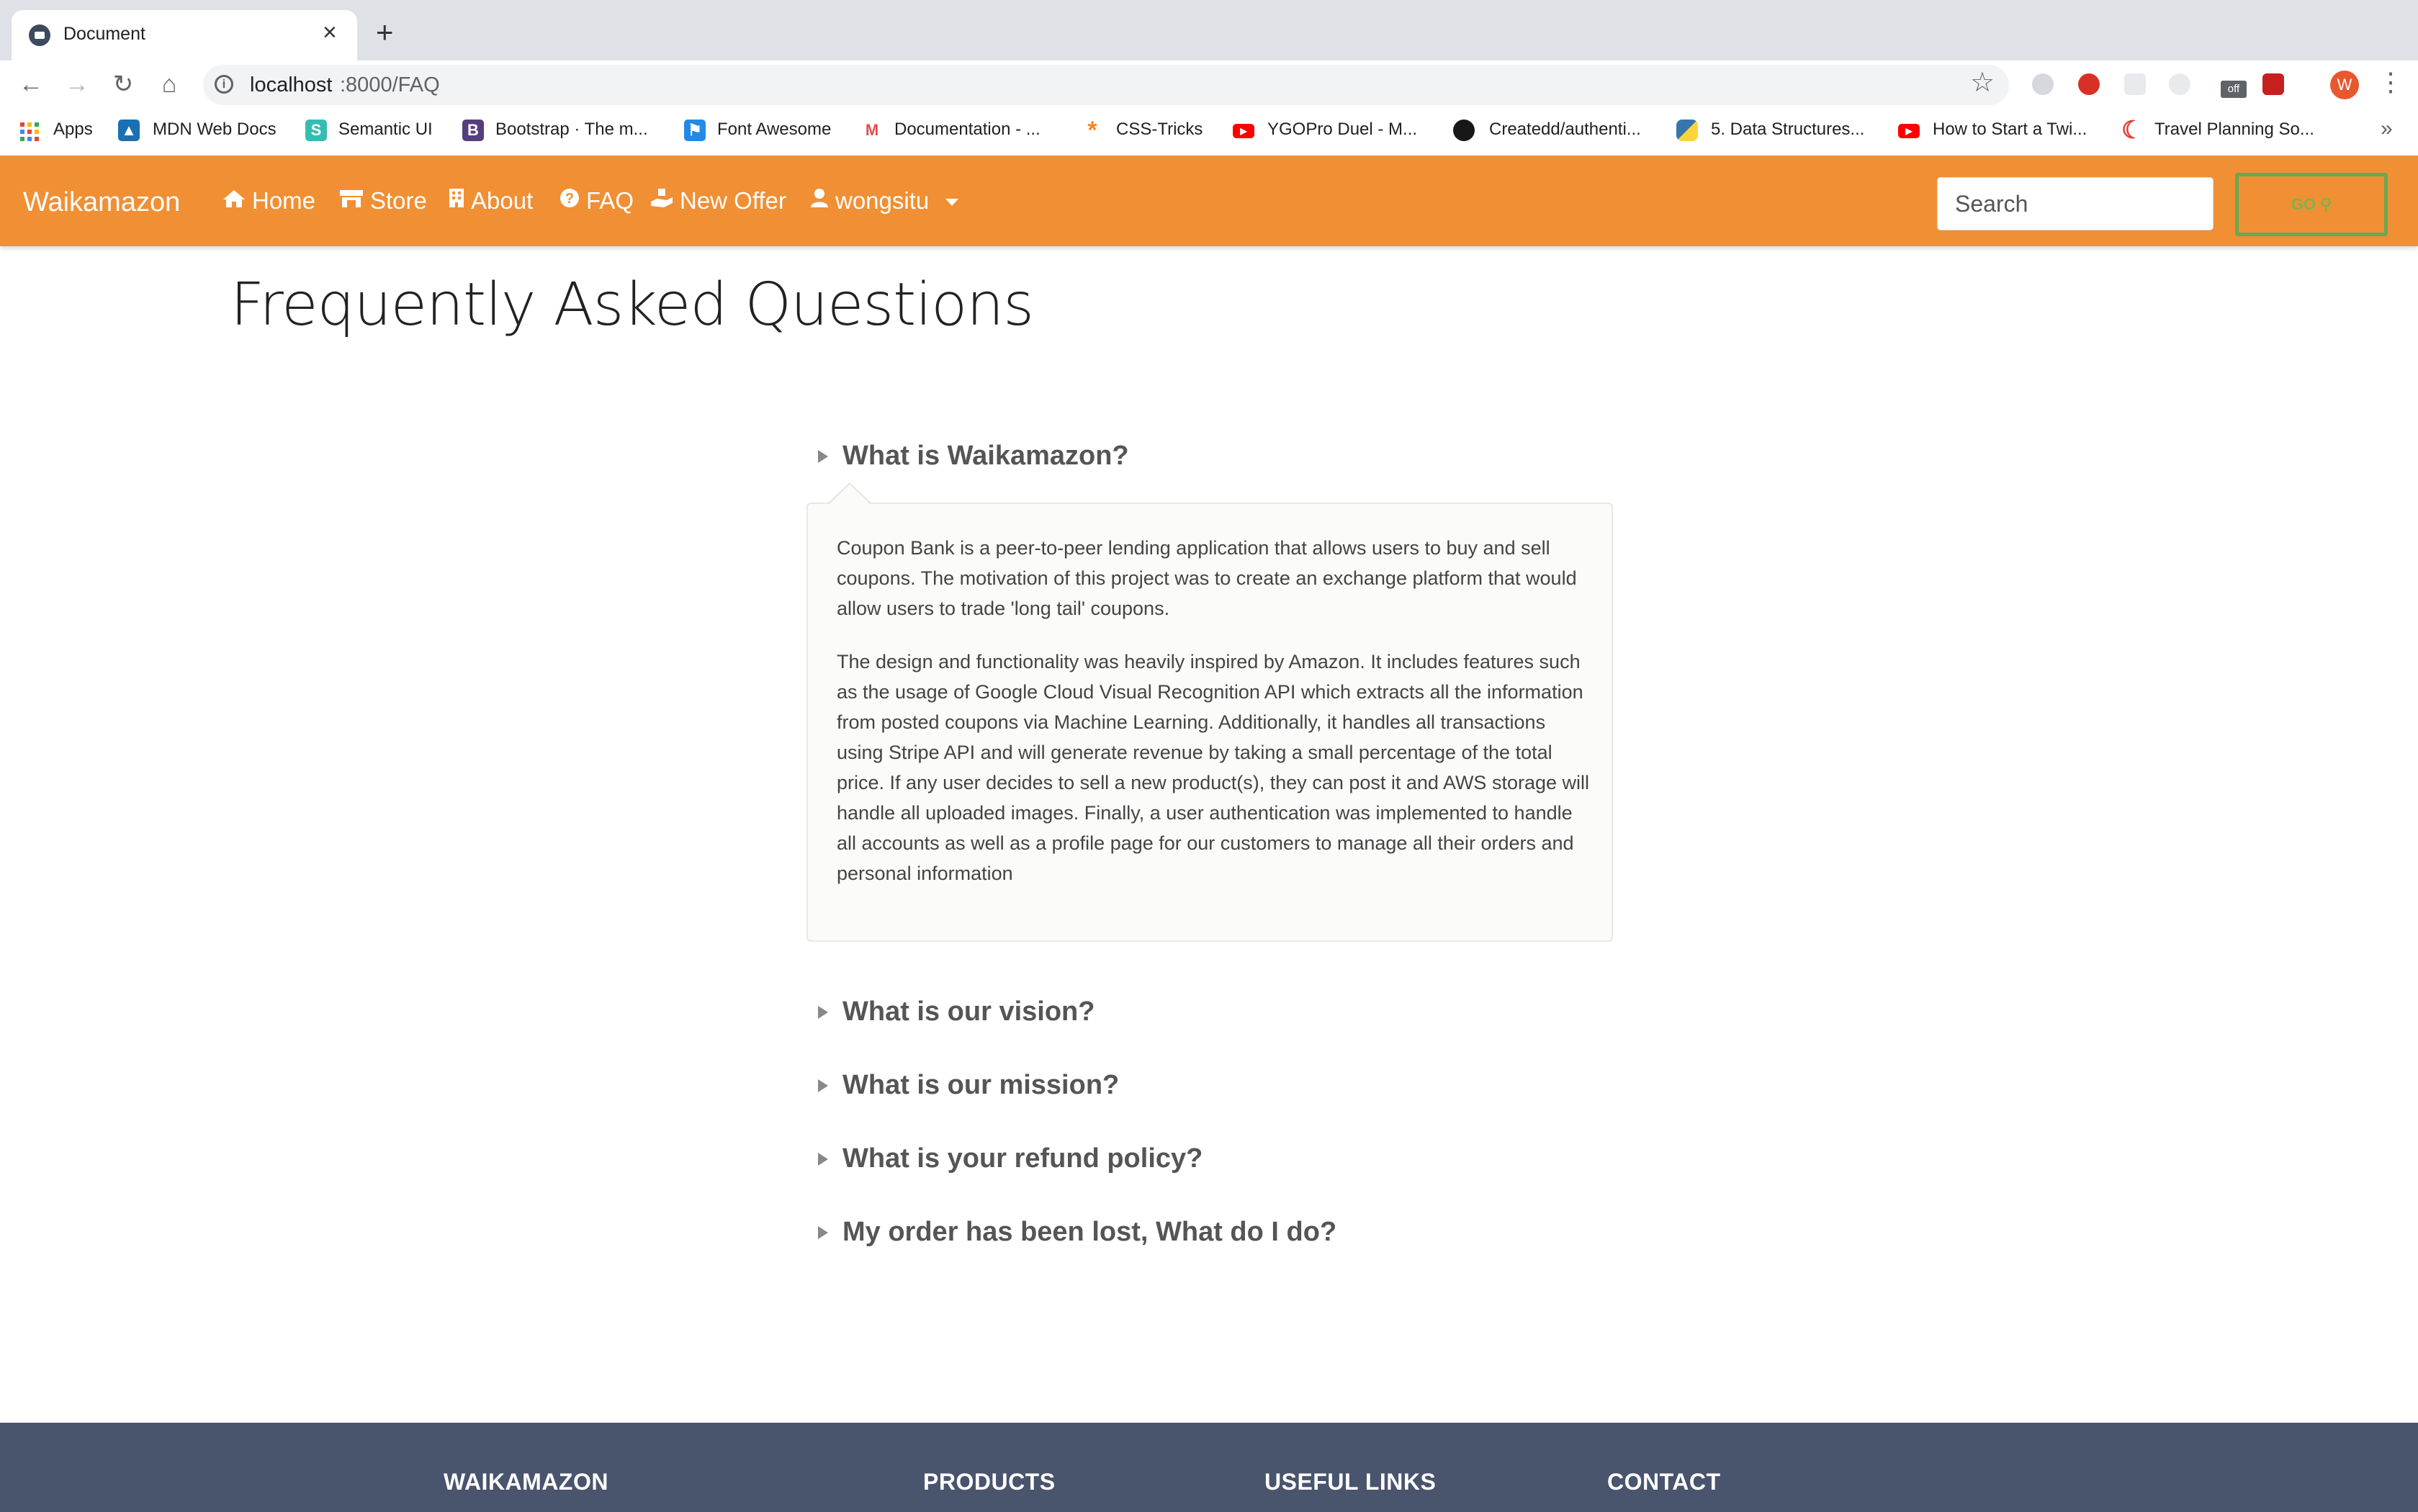  I want to click on reload-icon: ↻, so click(123, 84).